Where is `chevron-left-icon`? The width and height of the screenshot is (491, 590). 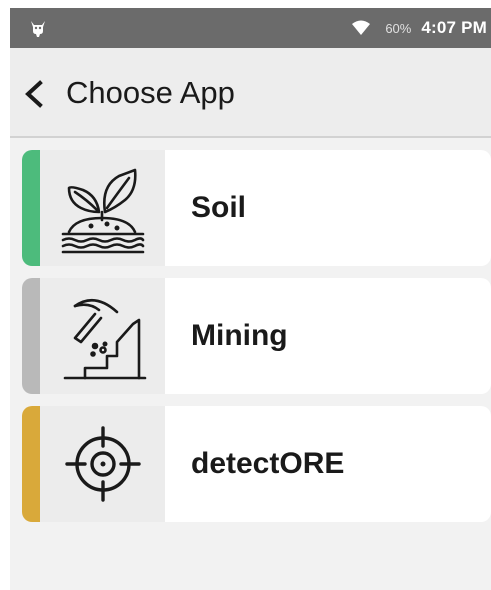
chevron-left-icon is located at coordinates (34, 94).